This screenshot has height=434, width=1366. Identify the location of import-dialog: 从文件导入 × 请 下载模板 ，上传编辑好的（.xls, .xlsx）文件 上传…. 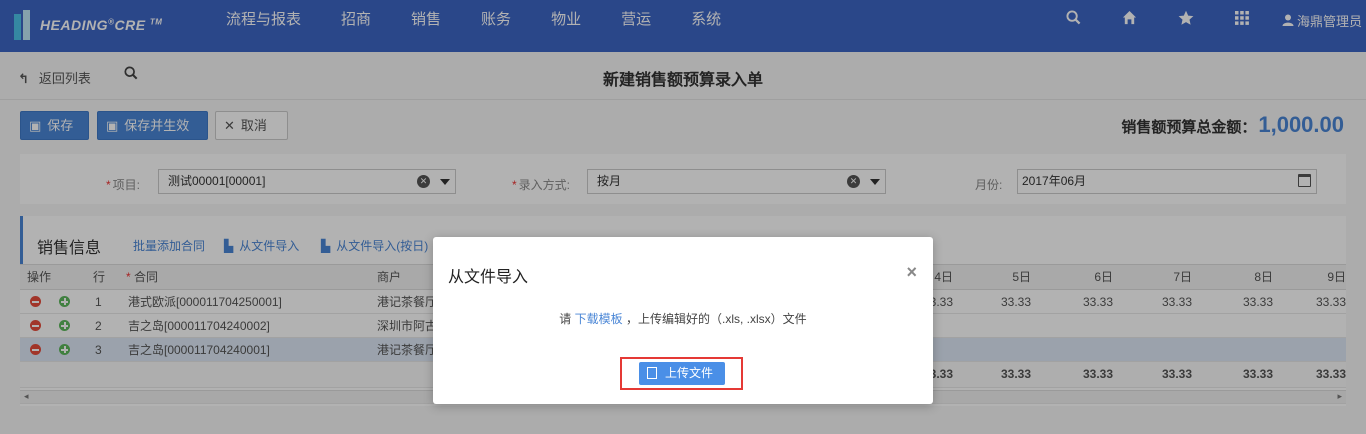
(683, 320).